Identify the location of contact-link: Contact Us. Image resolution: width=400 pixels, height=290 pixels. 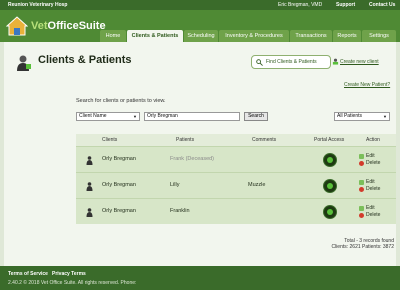
(382, 5).